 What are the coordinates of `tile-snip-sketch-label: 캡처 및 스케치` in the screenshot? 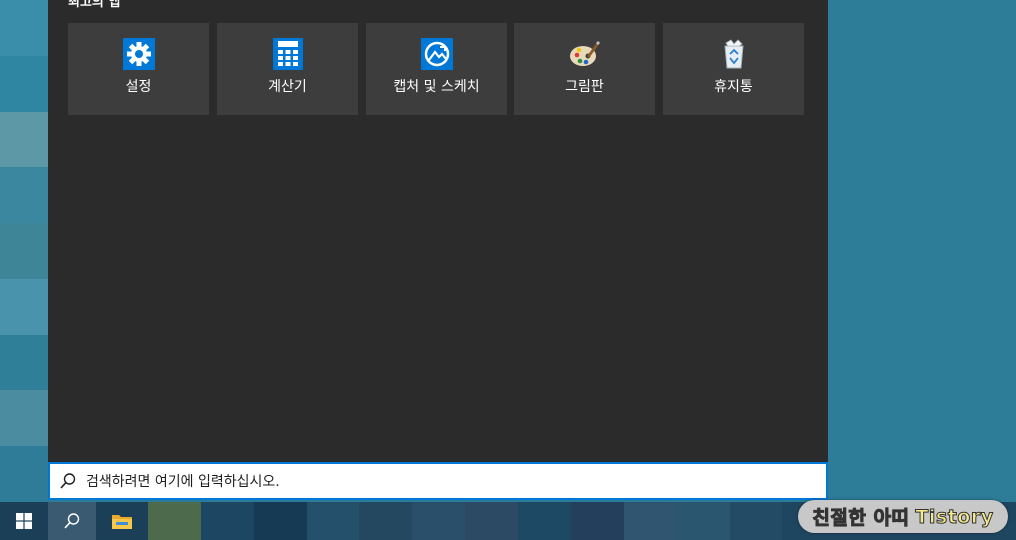 It's located at (436, 87).